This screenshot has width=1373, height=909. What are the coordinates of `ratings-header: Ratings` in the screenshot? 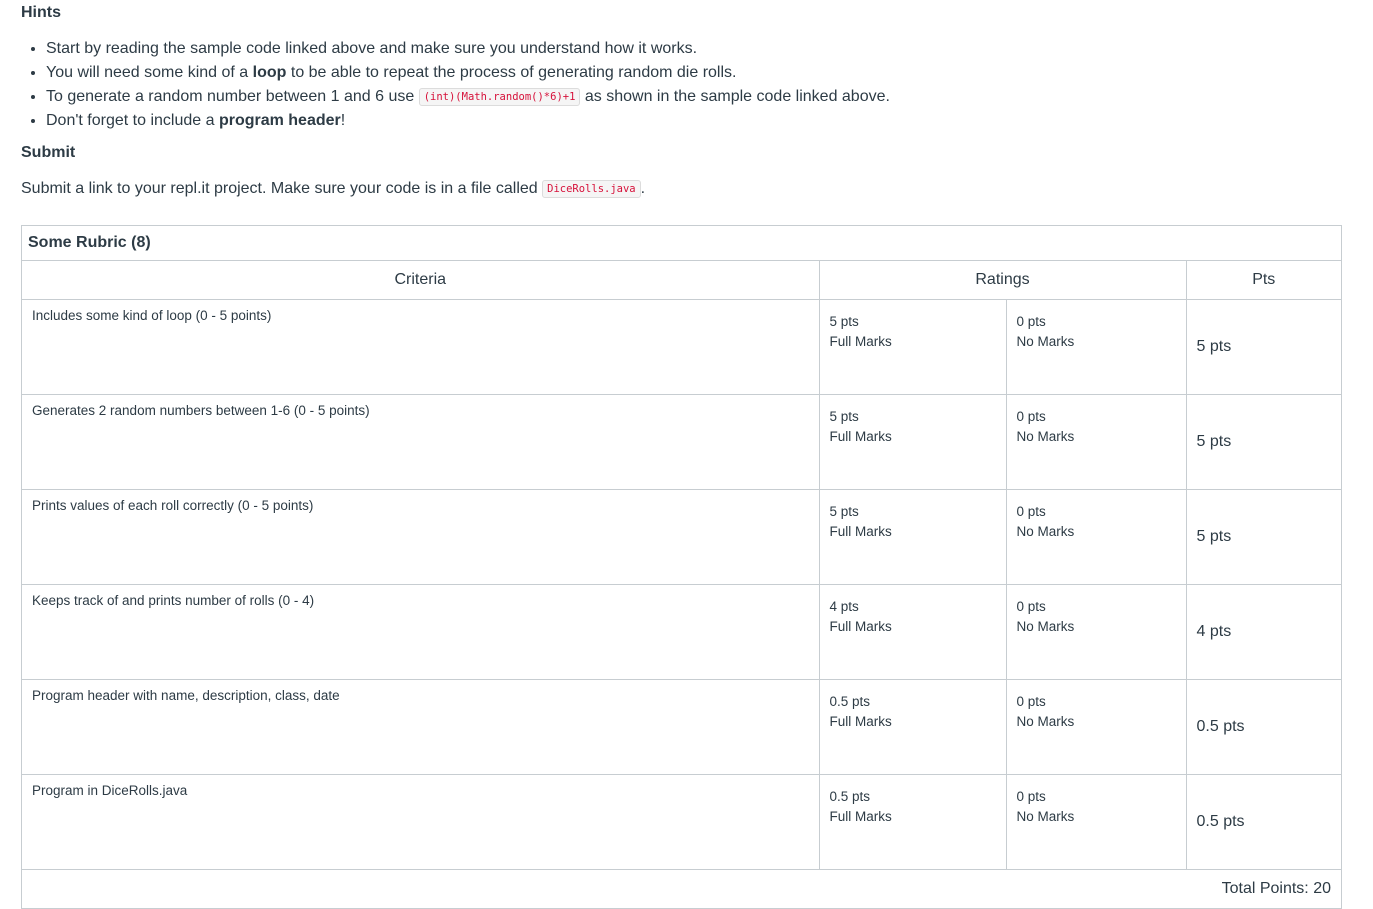 It's located at (1003, 280).